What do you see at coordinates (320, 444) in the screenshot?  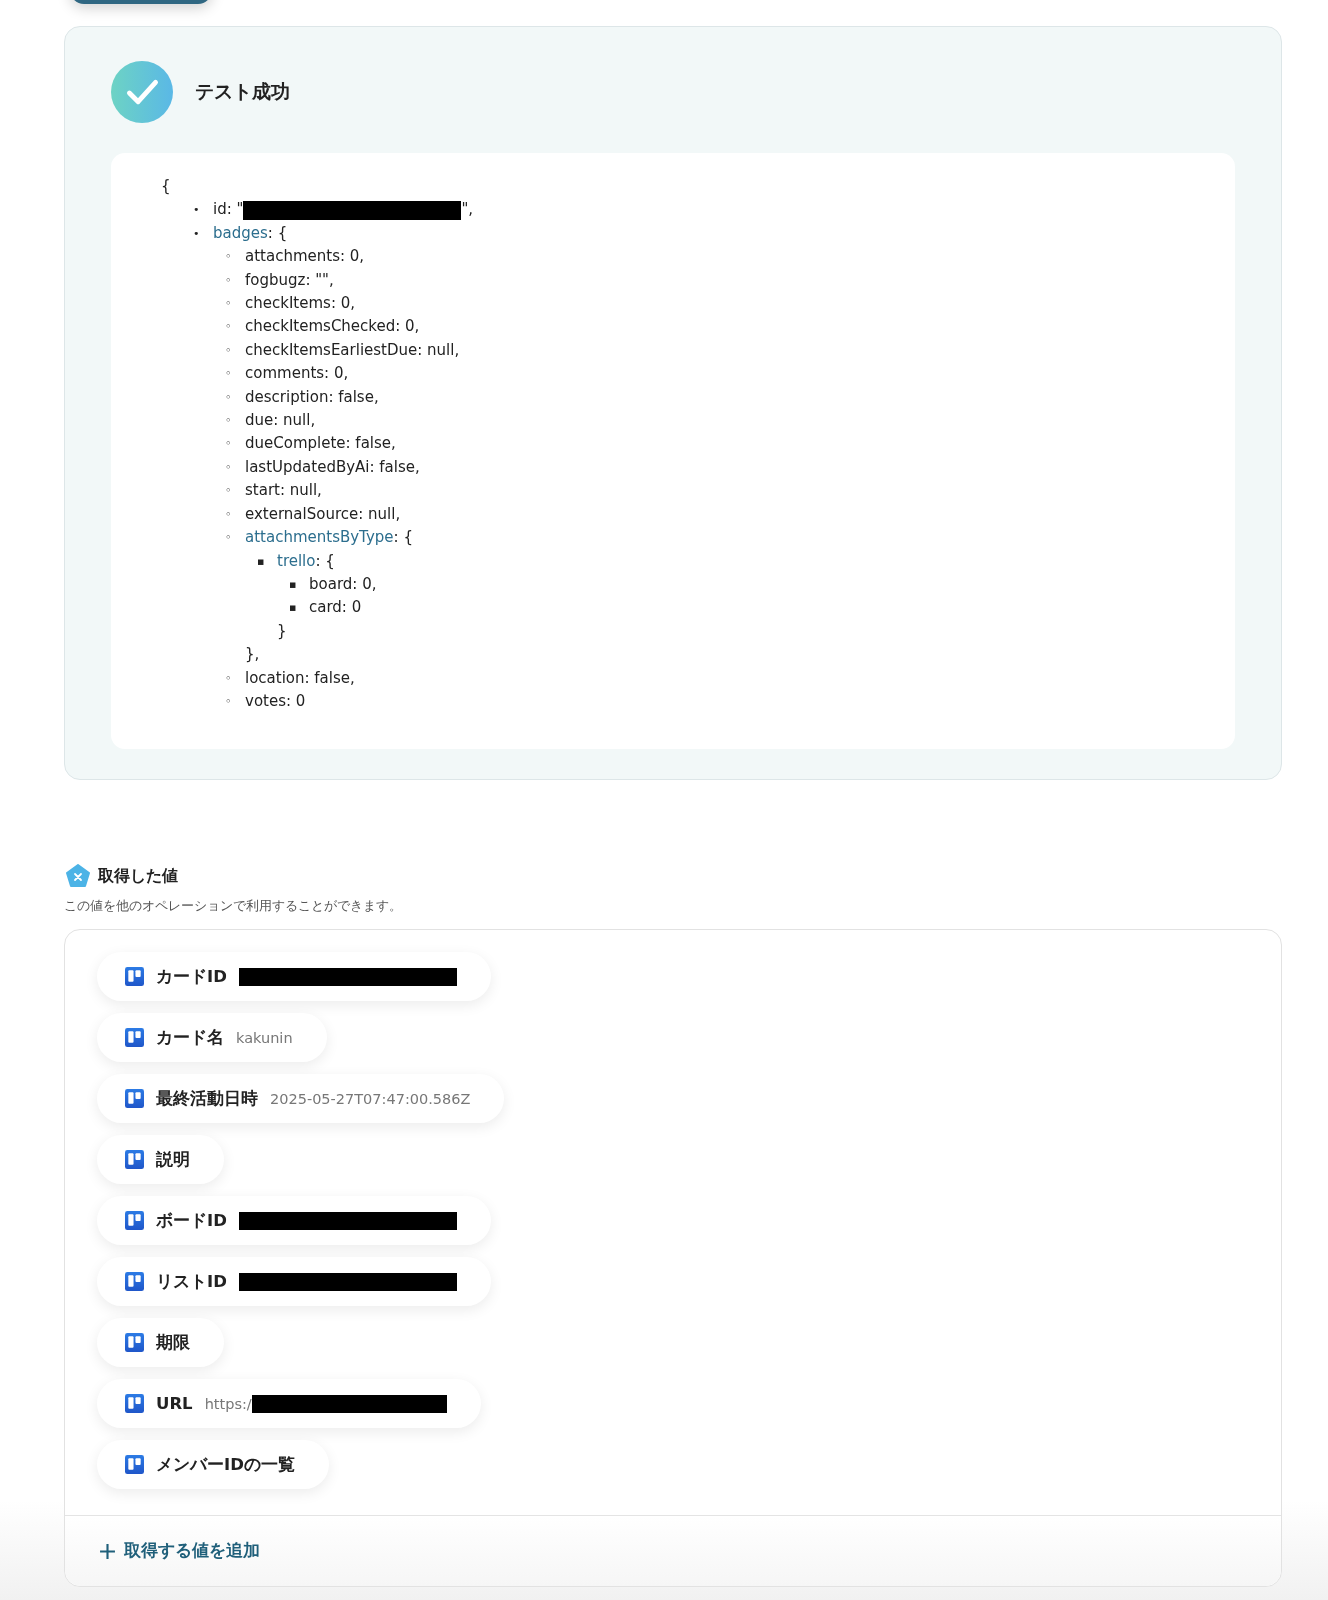 I see `json-text: dueComplete: false,` at bounding box center [320, 444].